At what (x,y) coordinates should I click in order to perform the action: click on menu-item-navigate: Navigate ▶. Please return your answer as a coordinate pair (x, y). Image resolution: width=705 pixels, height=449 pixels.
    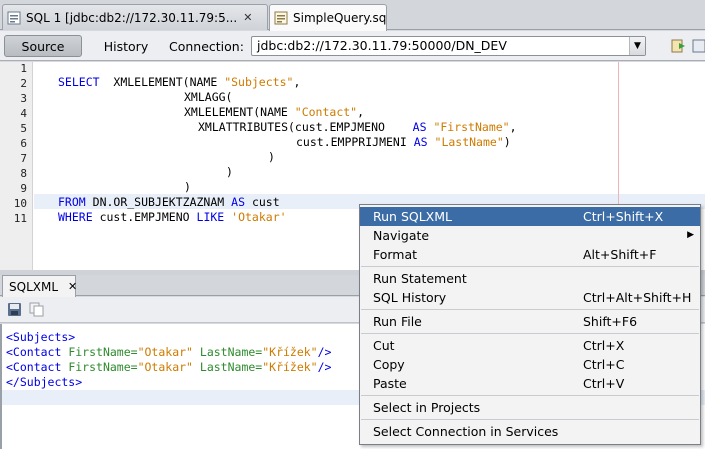
    Looking at the image, I should click on (530, 235).